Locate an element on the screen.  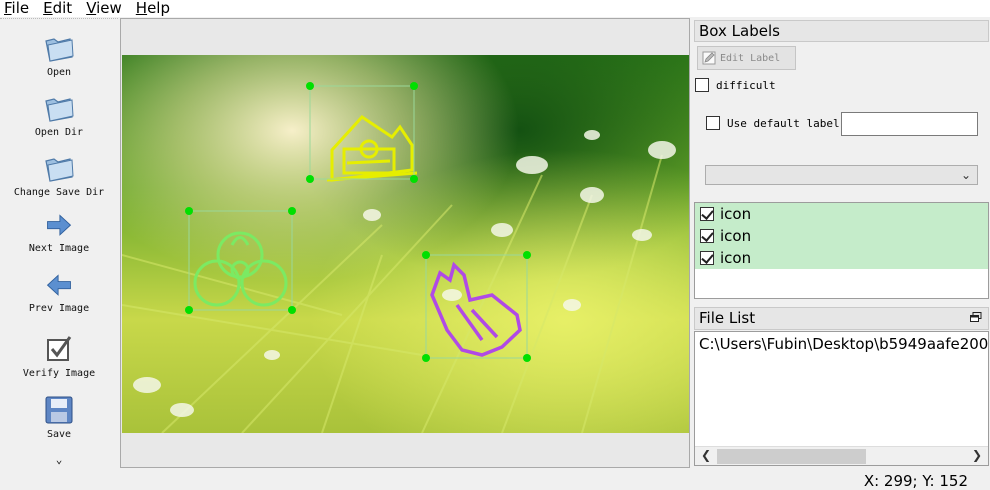
prev-image-label: Prev Image is located at coordinates (59, 308).